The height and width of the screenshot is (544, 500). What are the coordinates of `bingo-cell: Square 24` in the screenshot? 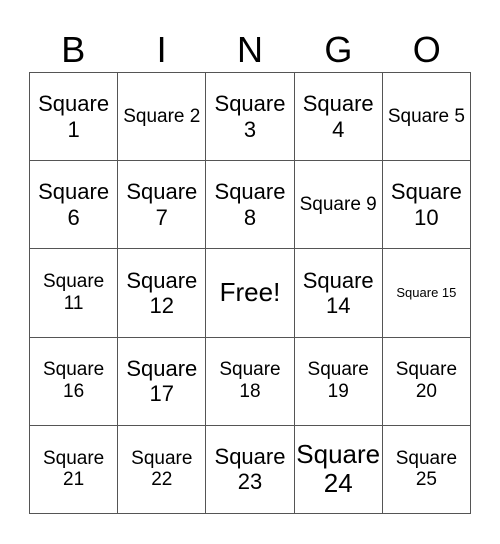 It's located at (338, 469).